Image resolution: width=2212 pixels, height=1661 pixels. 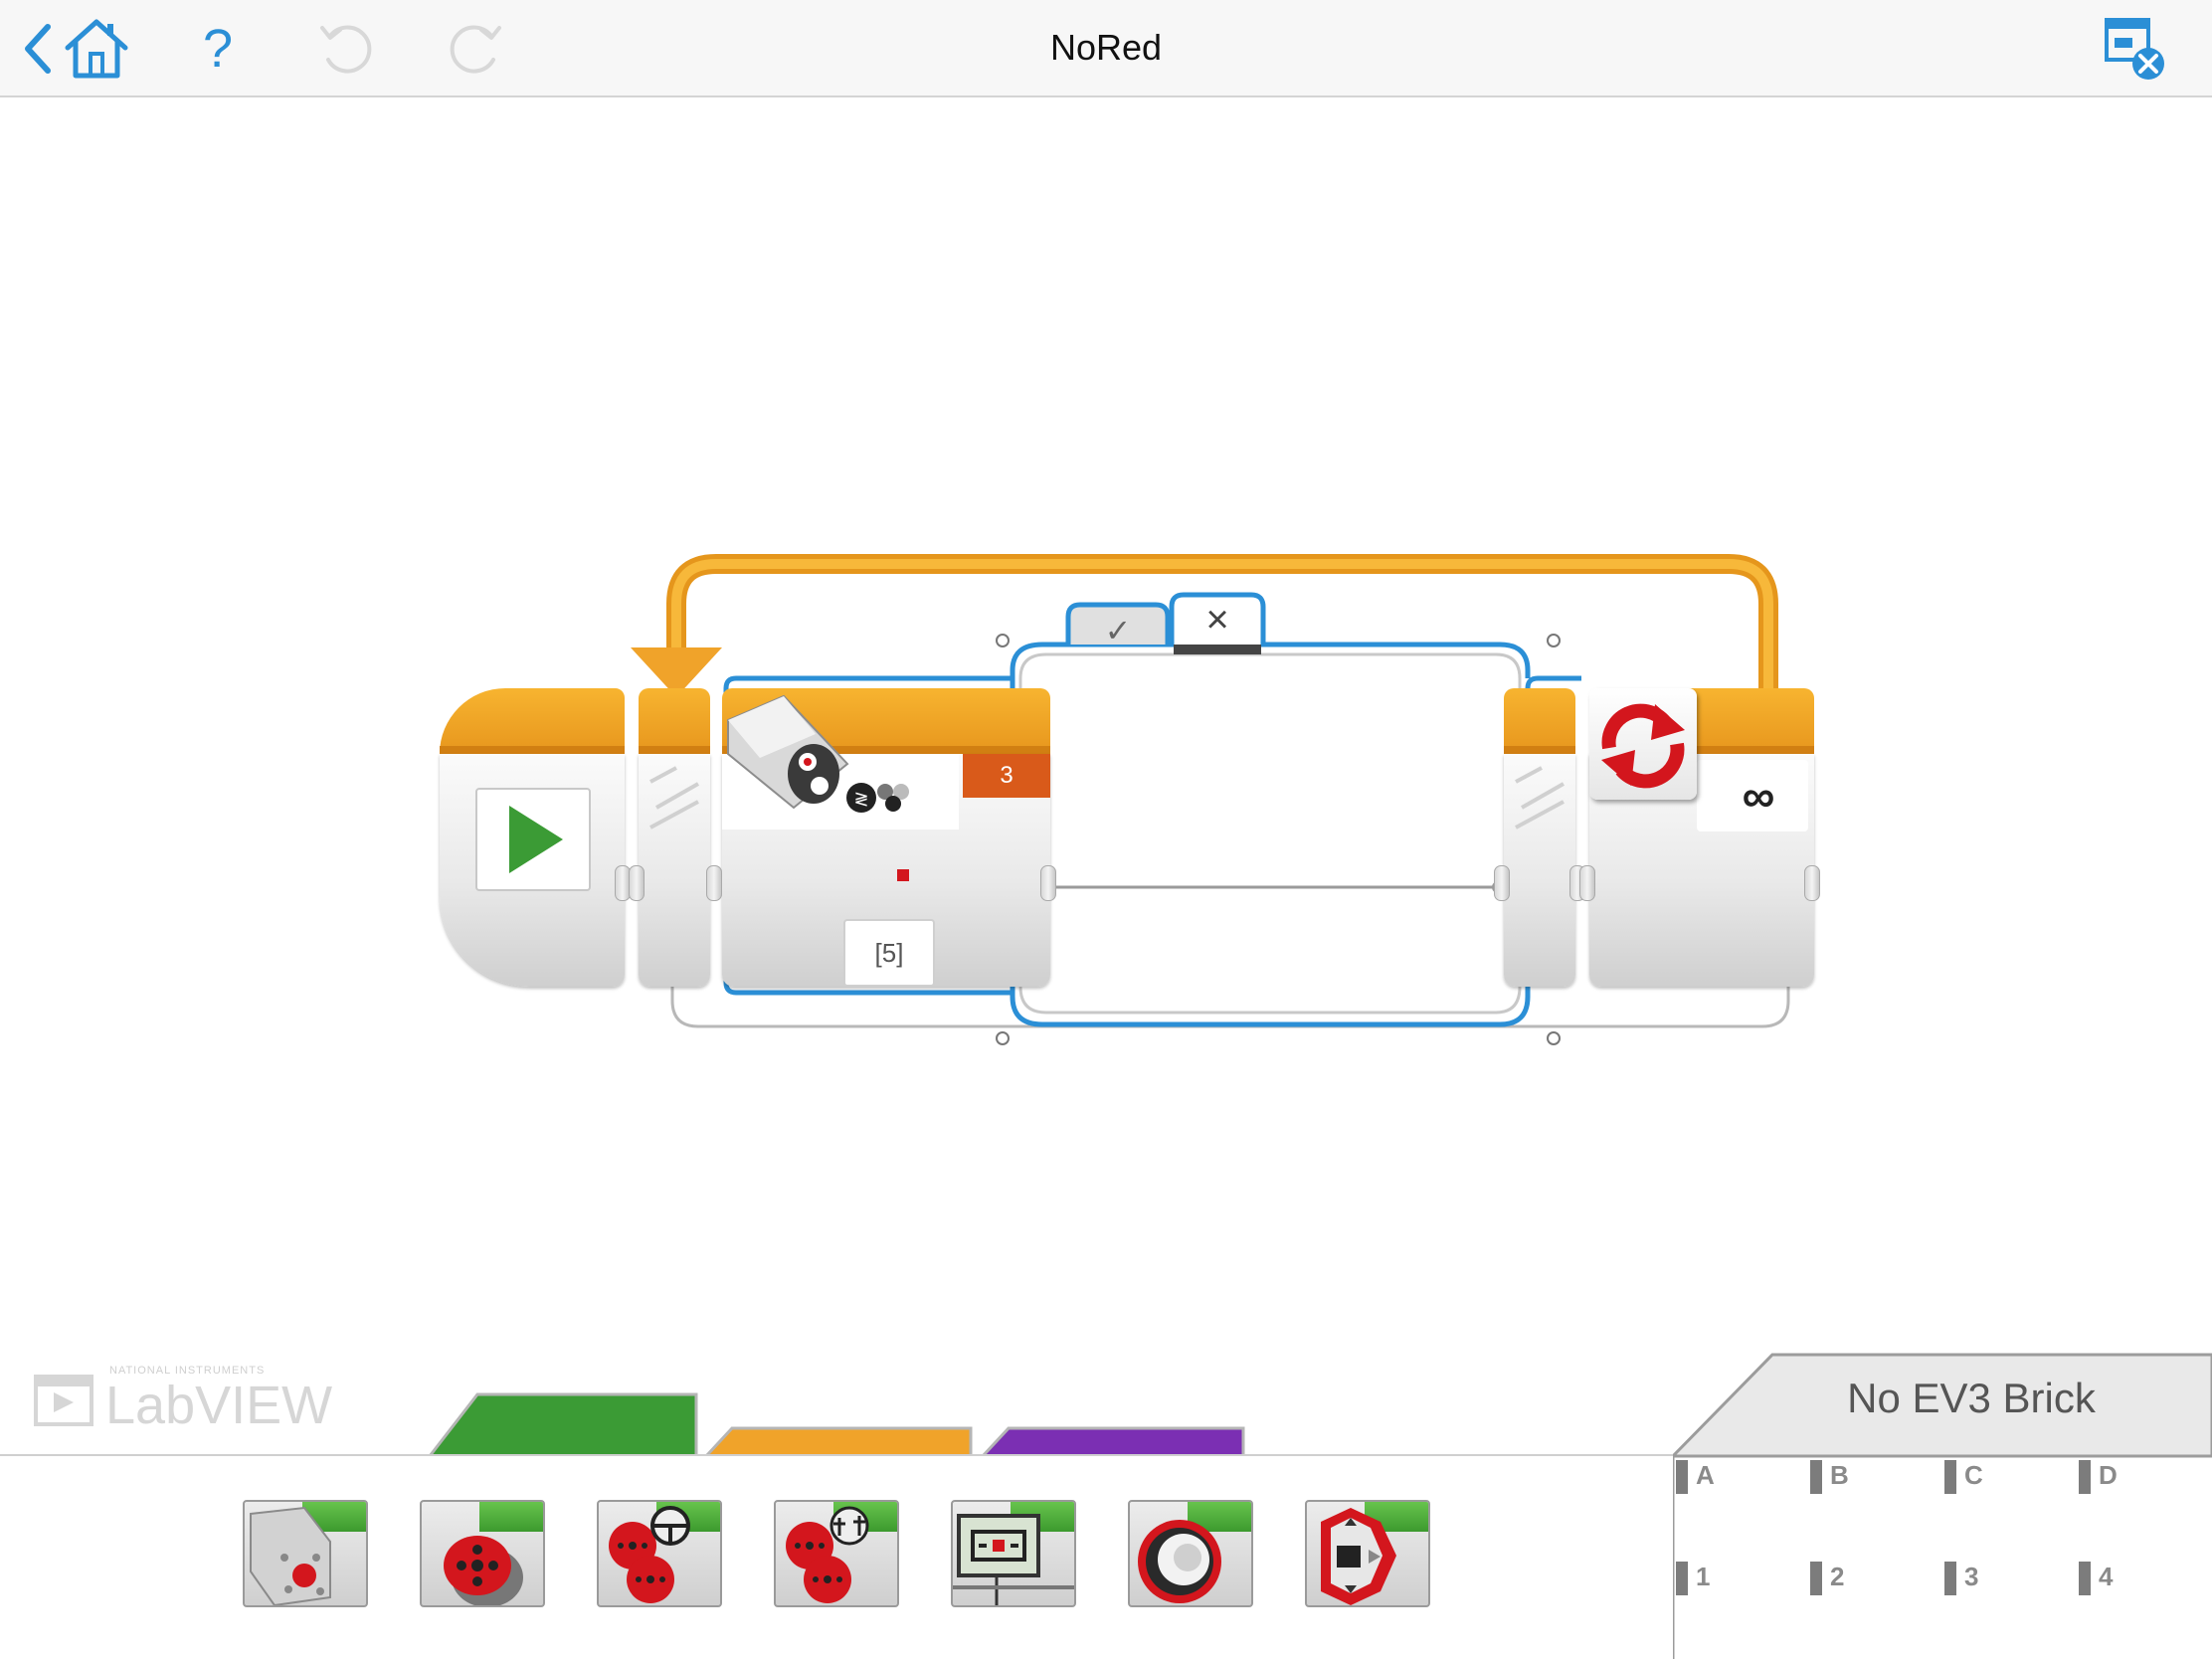 I want to click on case-tab-false-label: ×, so click(x=1217, y=620).